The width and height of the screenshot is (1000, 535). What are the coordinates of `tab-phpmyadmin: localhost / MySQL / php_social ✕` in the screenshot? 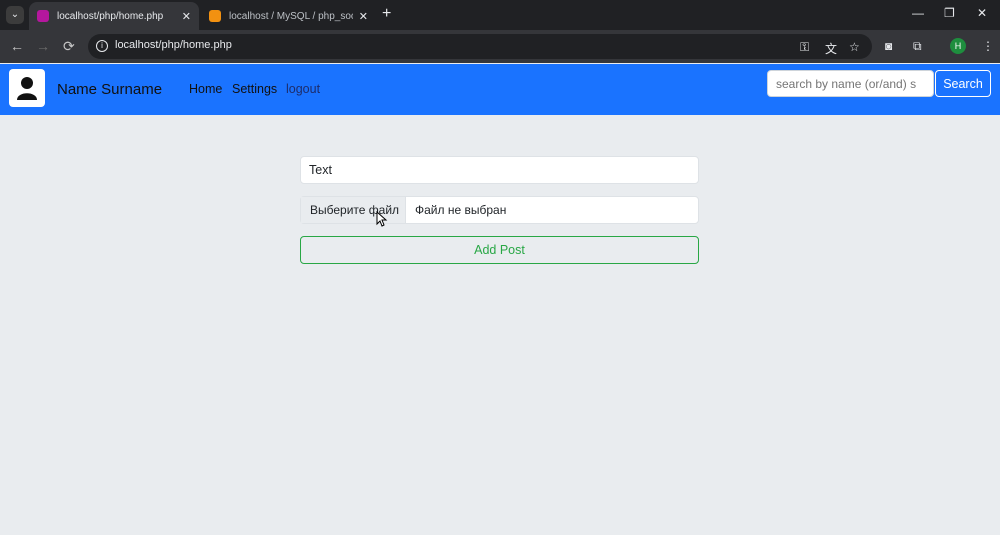 It's located at (288, 16).